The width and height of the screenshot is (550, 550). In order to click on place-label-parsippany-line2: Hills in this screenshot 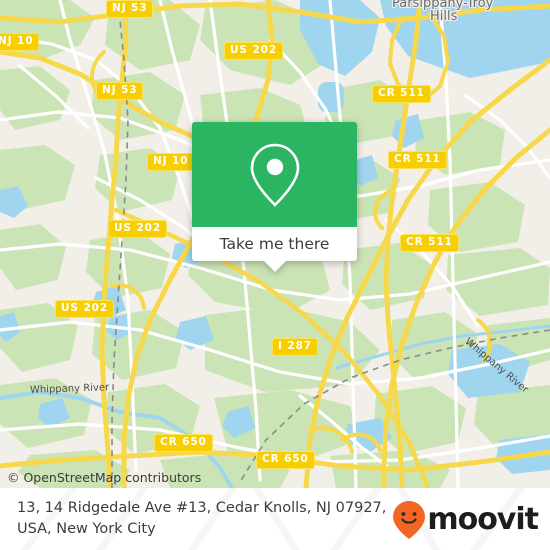, I will do `click(444, 16)`.